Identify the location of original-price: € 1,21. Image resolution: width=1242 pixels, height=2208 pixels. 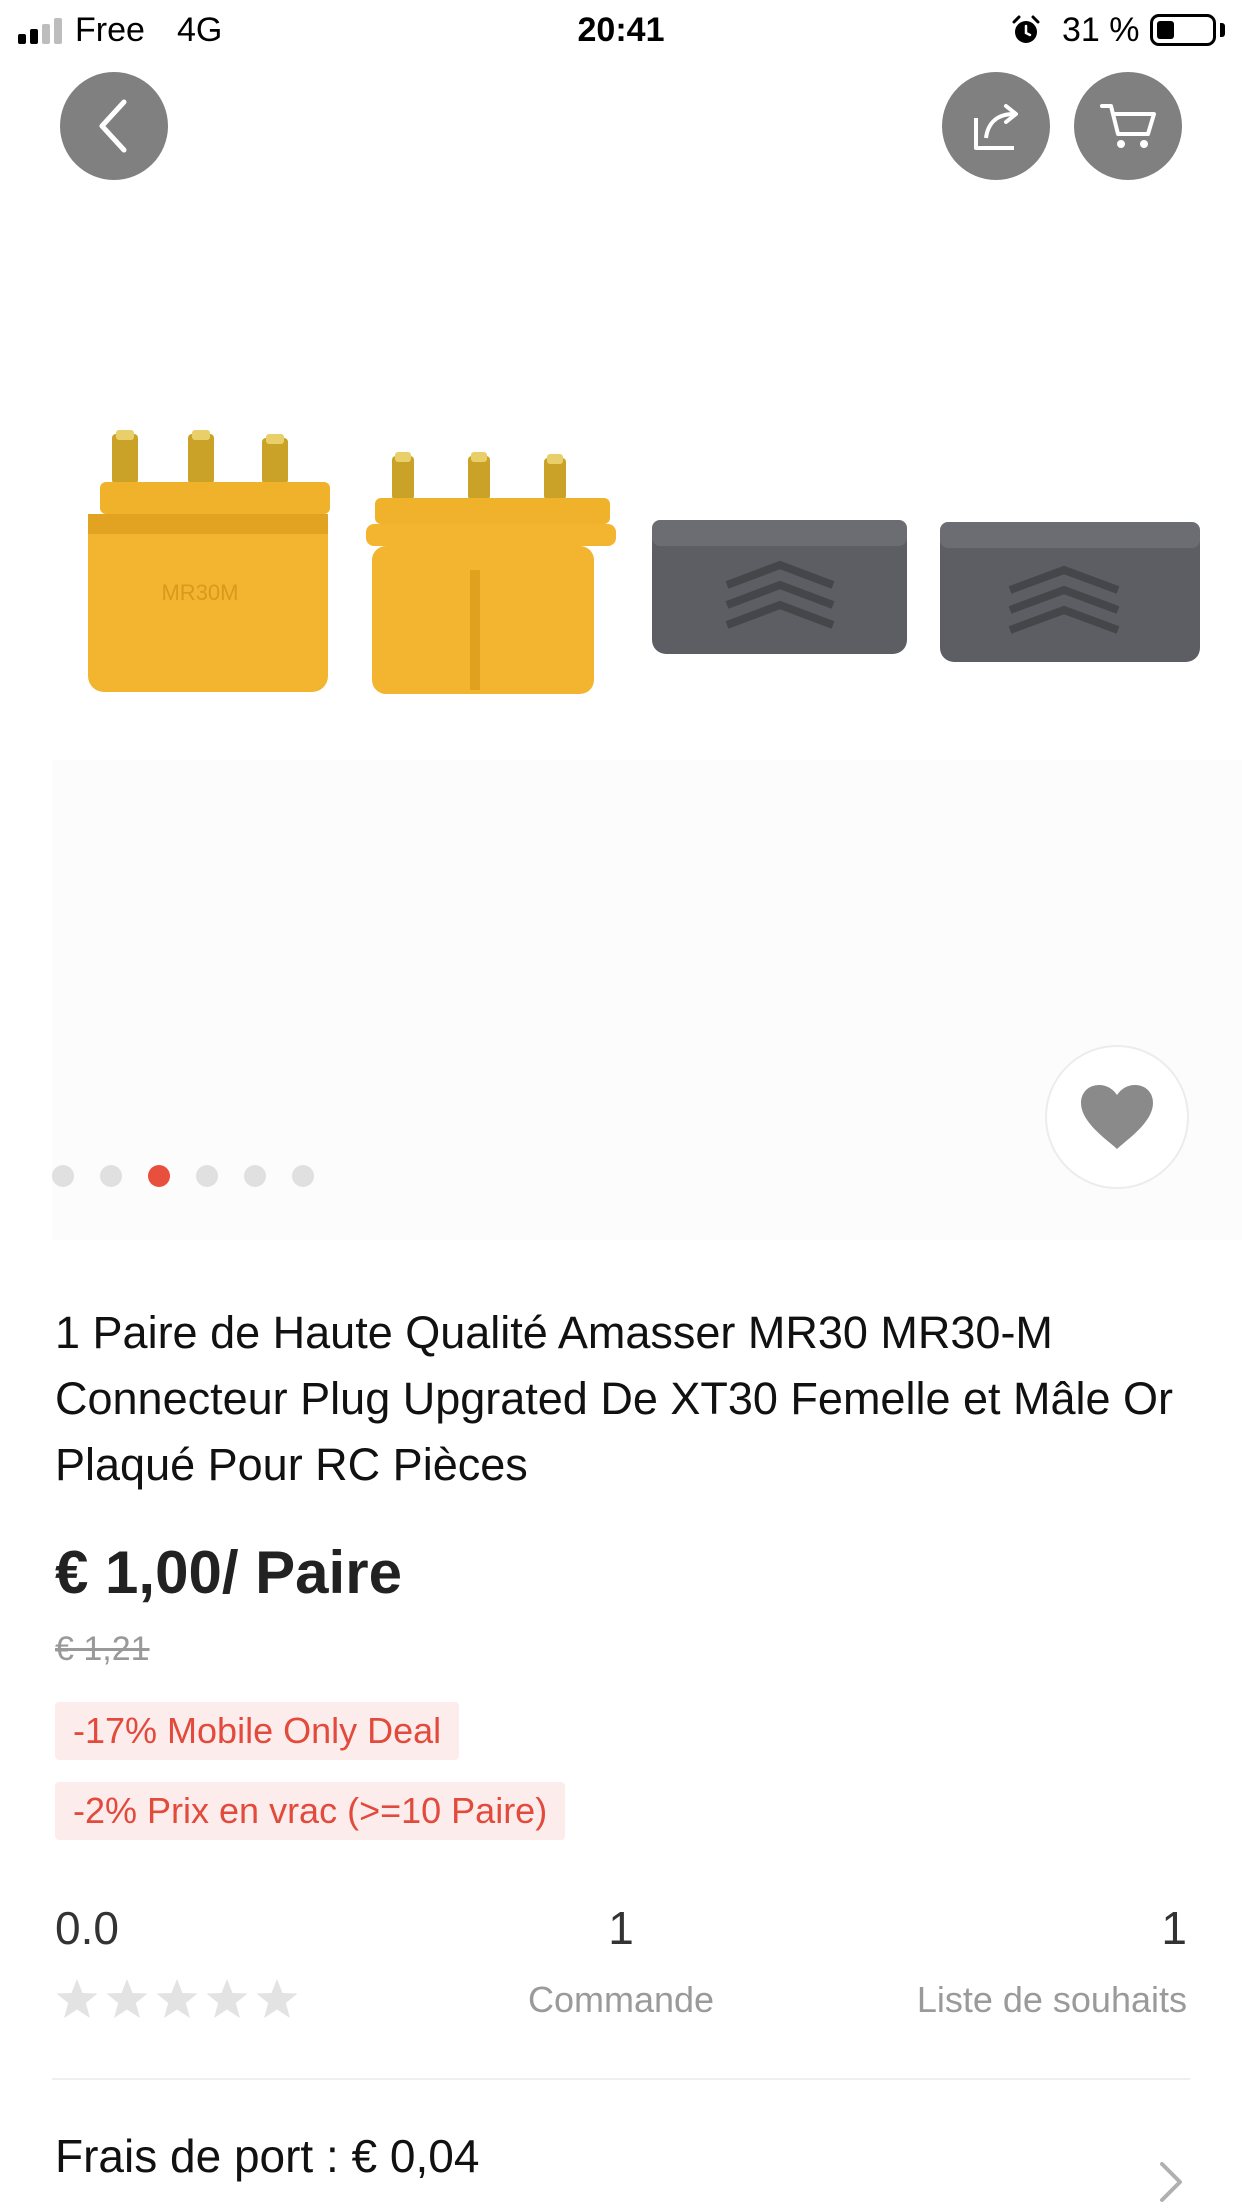
(102, 1649).